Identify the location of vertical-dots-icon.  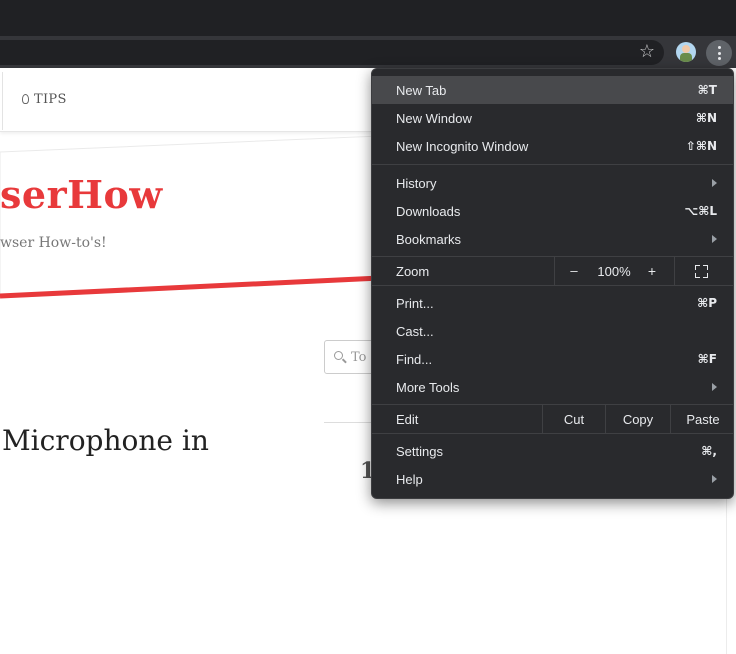
(719, 53).